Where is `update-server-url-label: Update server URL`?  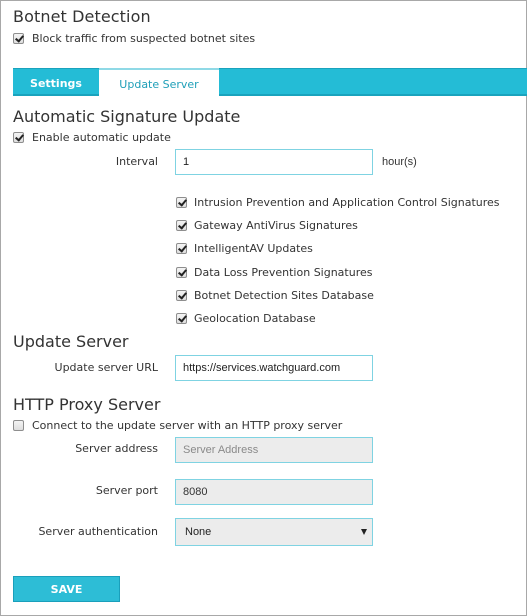 update-server-url-label: Update server URL is located at coordinates (106, 367).